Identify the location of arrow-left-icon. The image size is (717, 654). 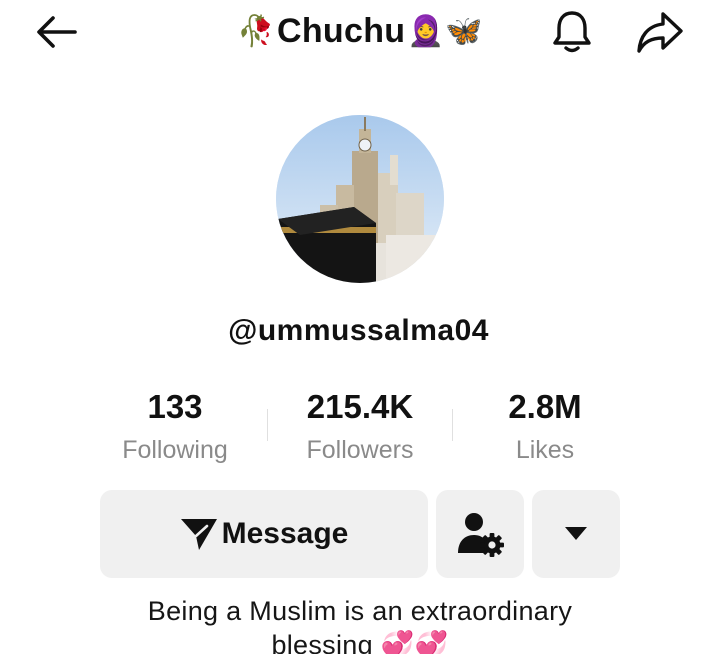
(57, 32).